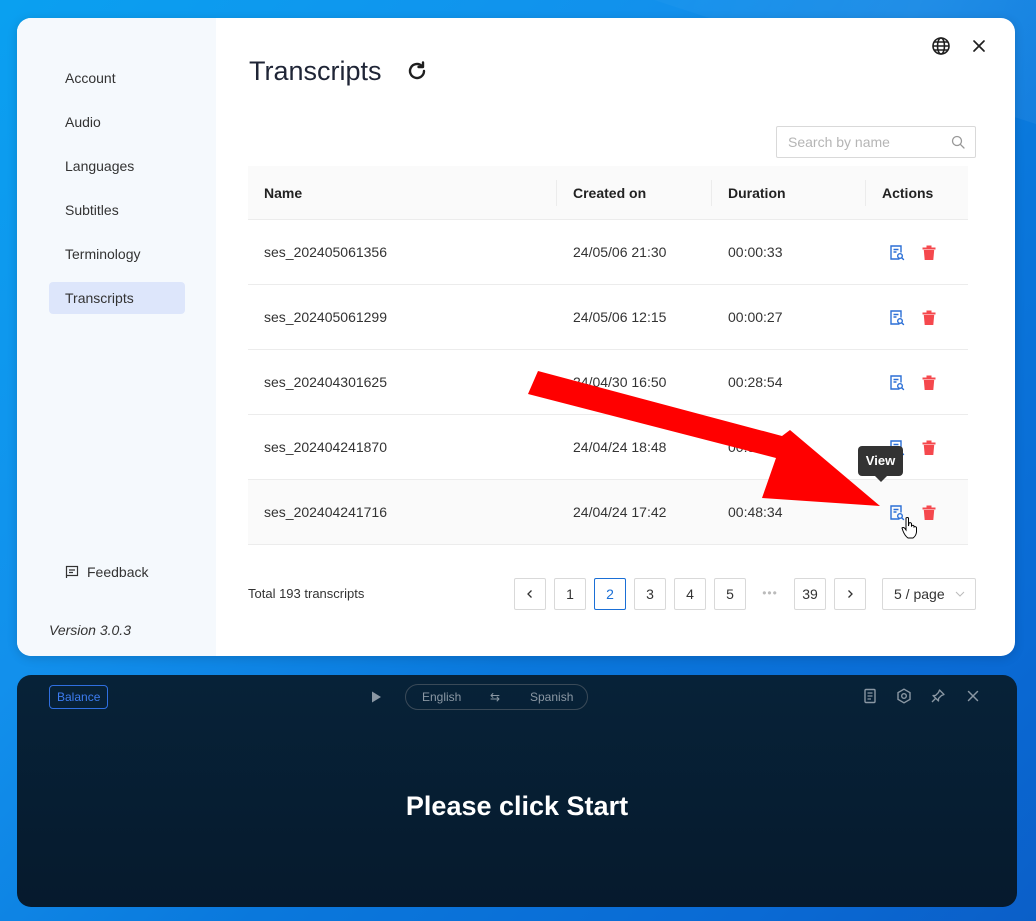  Describe the element at coordinates (306, 593) in the screenshot. I see `total-count: Total 193 transcripts` at that location.